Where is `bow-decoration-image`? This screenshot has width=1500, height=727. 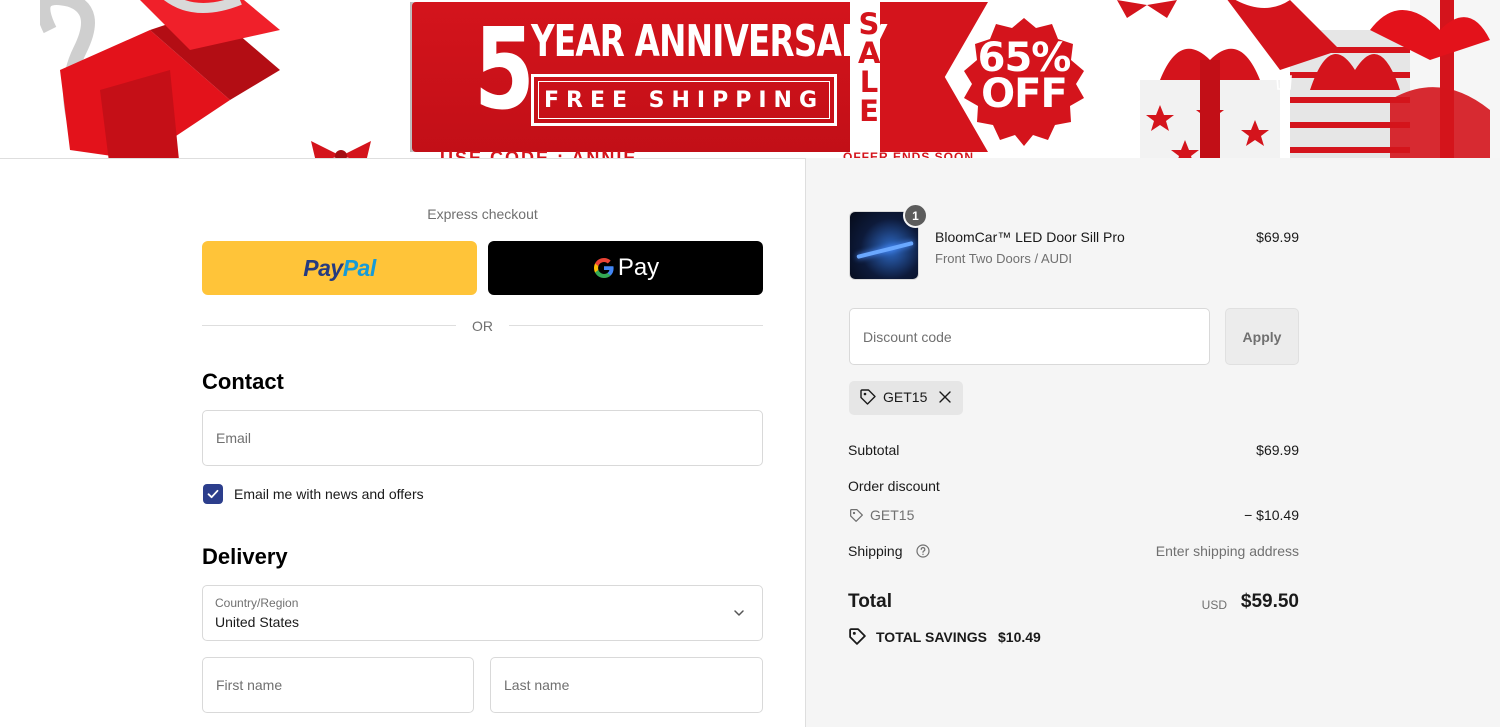
bow-decoration-image is located at coordinates (341, 149).